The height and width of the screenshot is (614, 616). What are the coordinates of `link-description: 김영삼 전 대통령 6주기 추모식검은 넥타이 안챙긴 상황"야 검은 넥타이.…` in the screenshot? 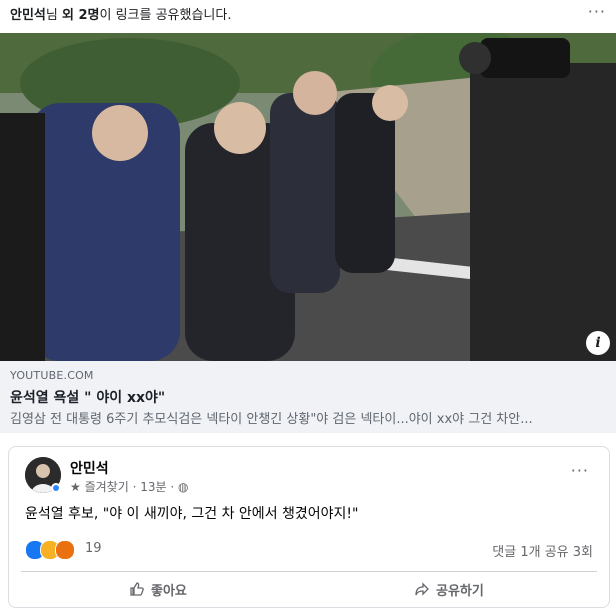 It's located at (271, 419).